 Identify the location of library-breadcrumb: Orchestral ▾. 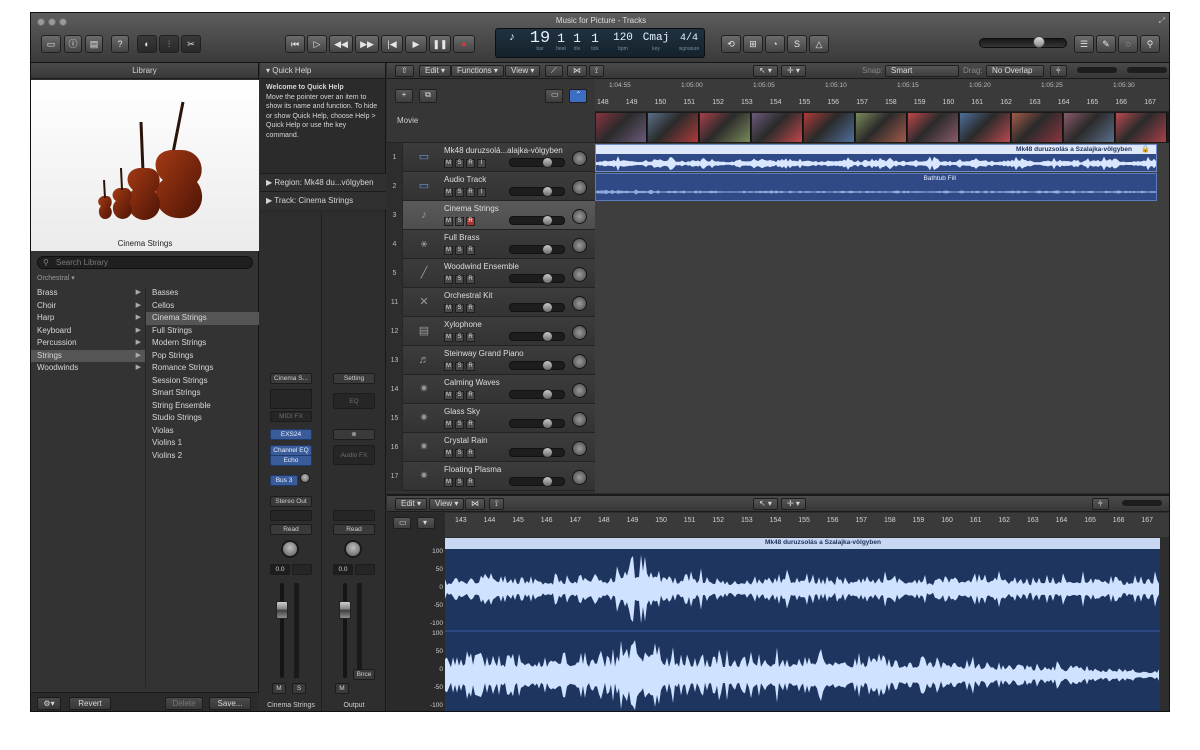
(56, 278).